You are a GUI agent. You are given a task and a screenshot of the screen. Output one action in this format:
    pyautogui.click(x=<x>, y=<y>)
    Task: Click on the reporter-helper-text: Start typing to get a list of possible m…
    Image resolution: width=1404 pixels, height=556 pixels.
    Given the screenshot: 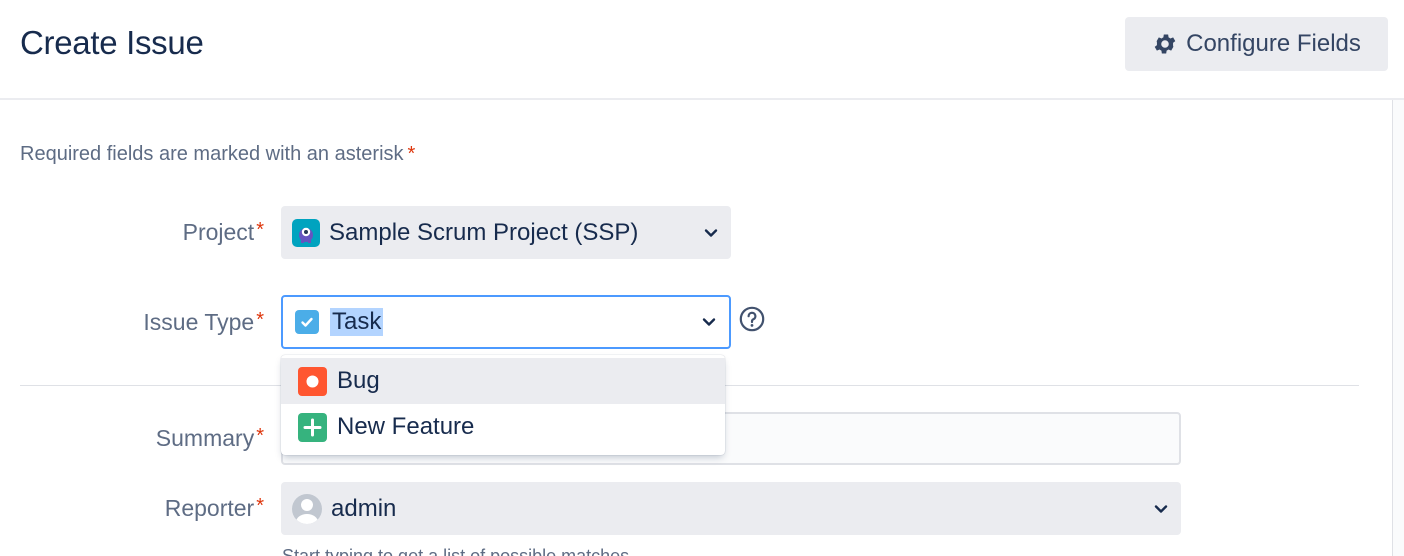 What is the action you would take?
    pyautogui.click(x=458, y=551)
    